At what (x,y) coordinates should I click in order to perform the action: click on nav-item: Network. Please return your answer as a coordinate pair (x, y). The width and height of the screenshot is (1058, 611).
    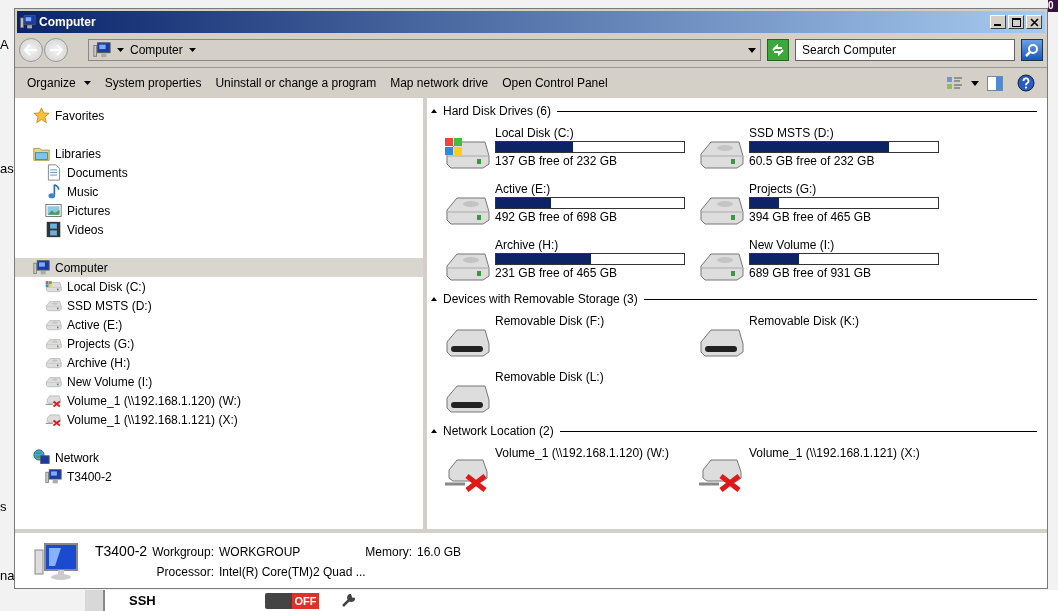
    Looking at the image, I should click on (219, 457).